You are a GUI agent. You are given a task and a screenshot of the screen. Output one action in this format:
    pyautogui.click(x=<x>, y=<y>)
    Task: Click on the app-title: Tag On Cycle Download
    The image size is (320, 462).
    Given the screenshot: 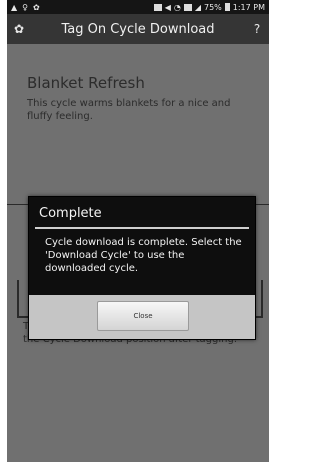 What is the action you would take?
    pyautogui.click(x=138, y=29)
    